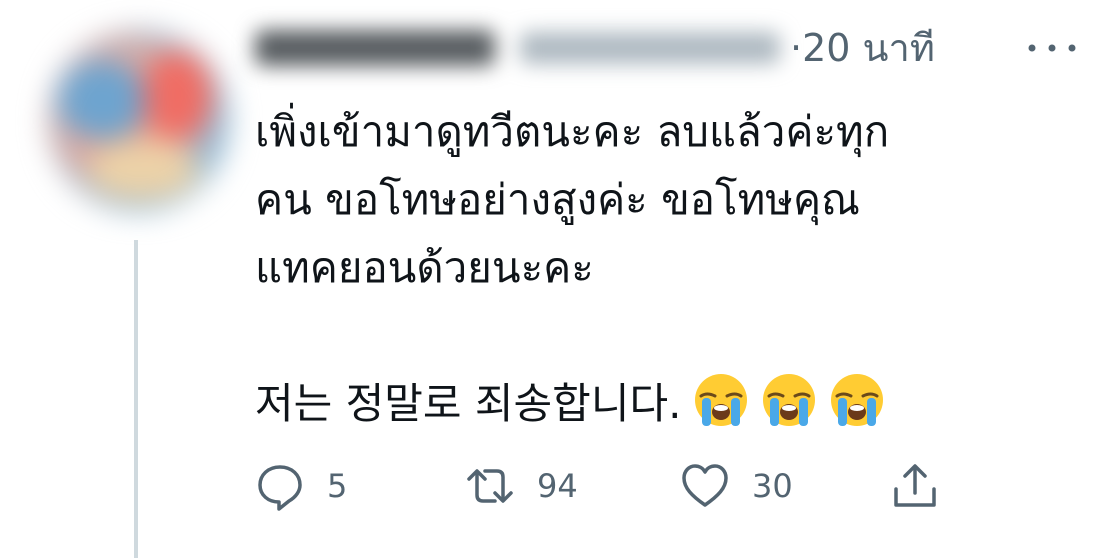 This screenshot has height=558, width=1117. Describe the element at coordinates (705, 486) in the screenshot. I see `heart-icon` at that location.